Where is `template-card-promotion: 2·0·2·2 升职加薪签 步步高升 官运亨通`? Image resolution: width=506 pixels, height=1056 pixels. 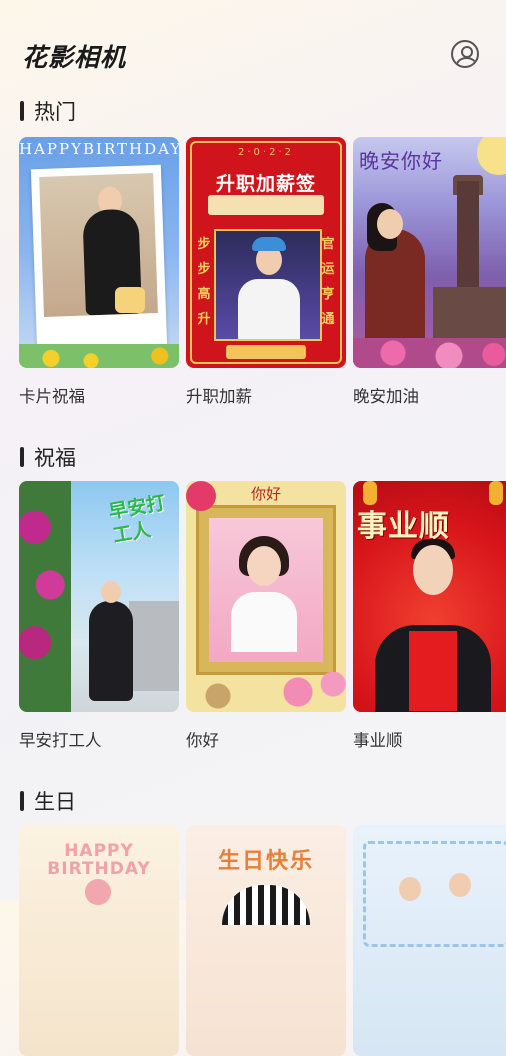 template-card-promotion: 2·0·2·2 升职加薪签 步步高升 官运亨通 is located at coordinates (266, 252).